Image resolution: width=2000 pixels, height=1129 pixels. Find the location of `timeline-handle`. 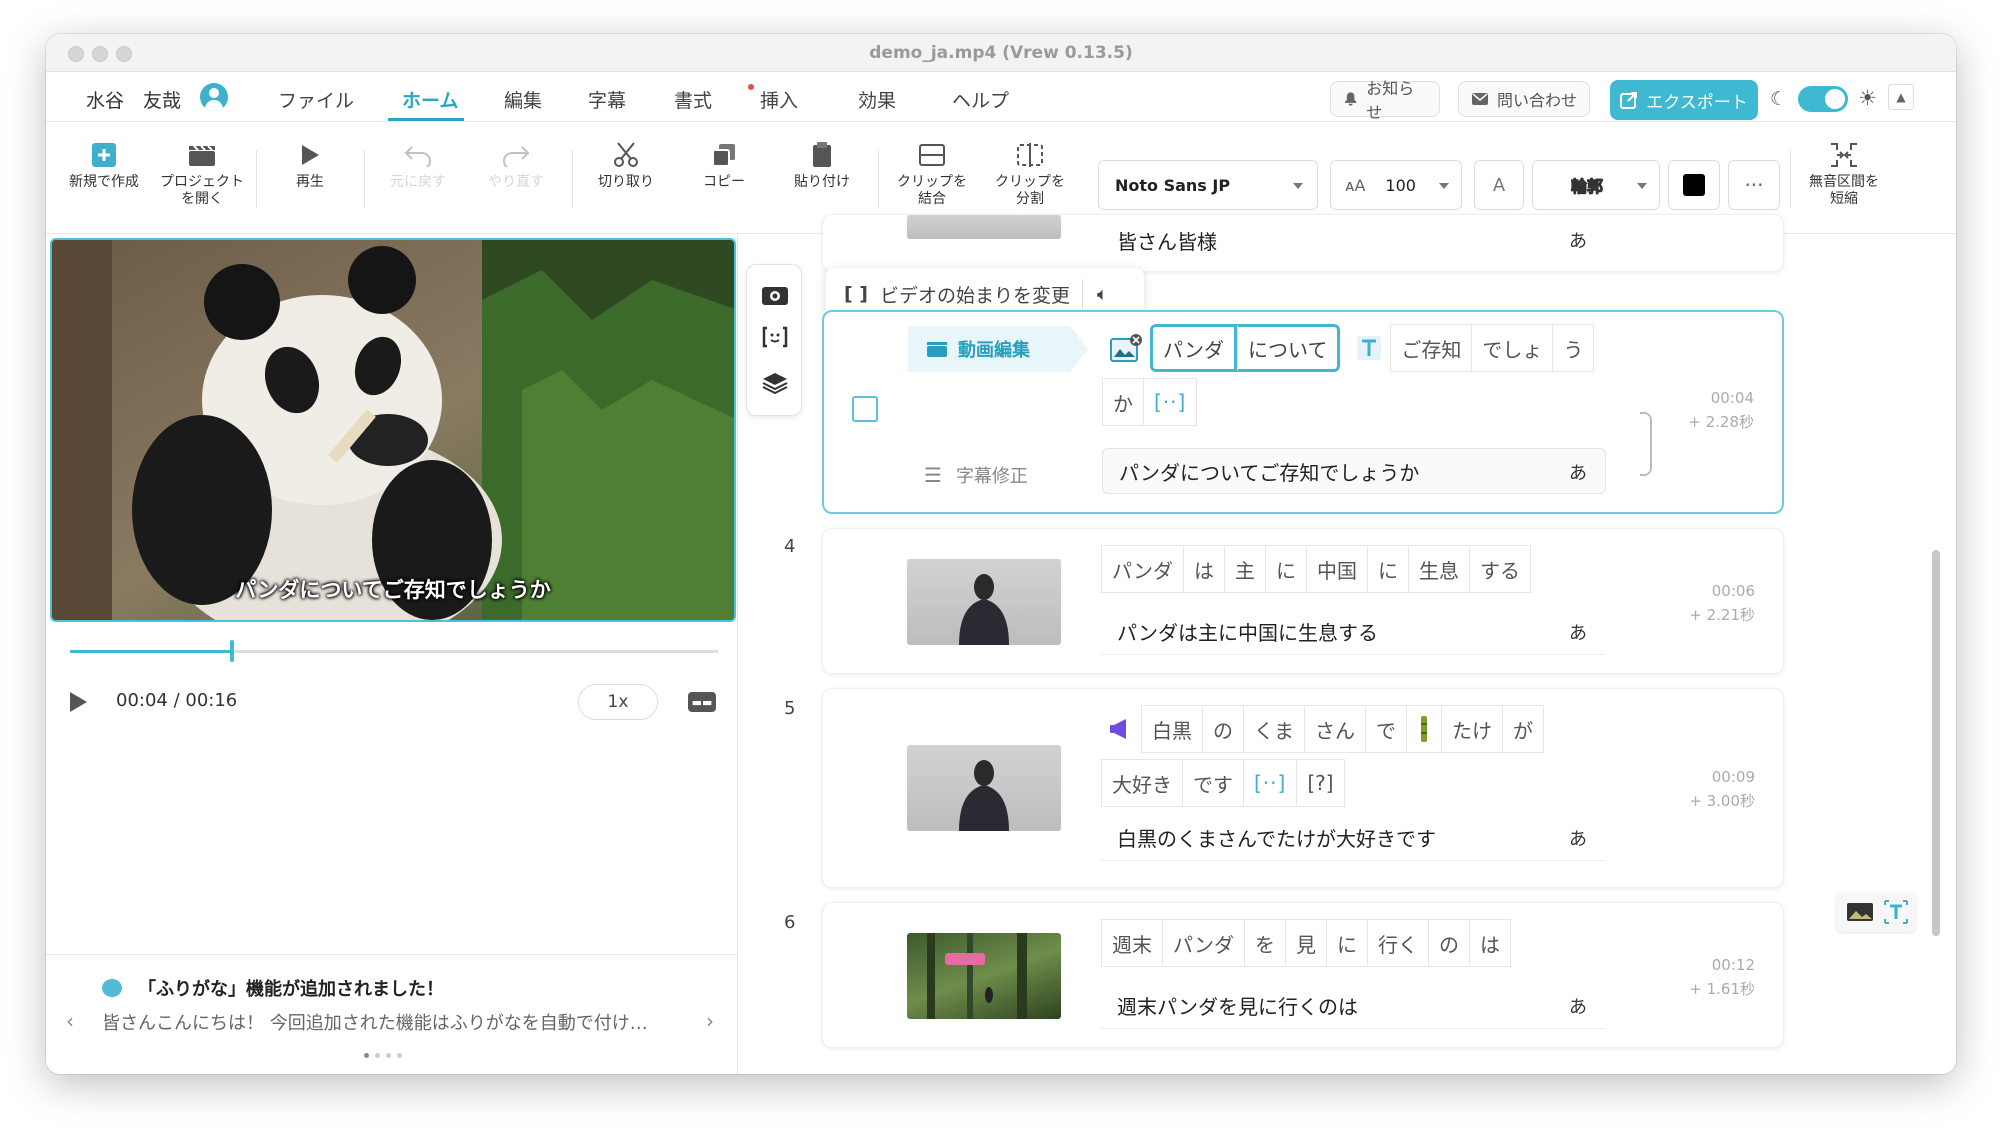

timeline-handle is located at coordinates (232, 651).